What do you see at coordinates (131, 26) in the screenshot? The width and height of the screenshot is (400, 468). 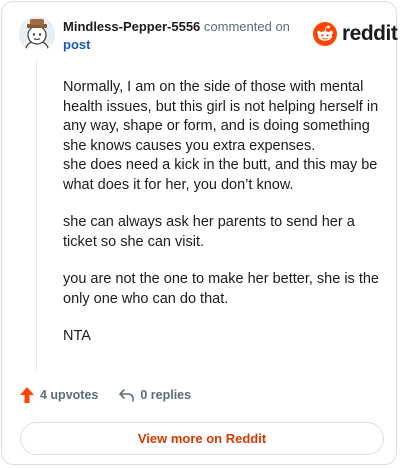 I see `username: Mindless-Pepper-5556` at bounding box center [131, 26].